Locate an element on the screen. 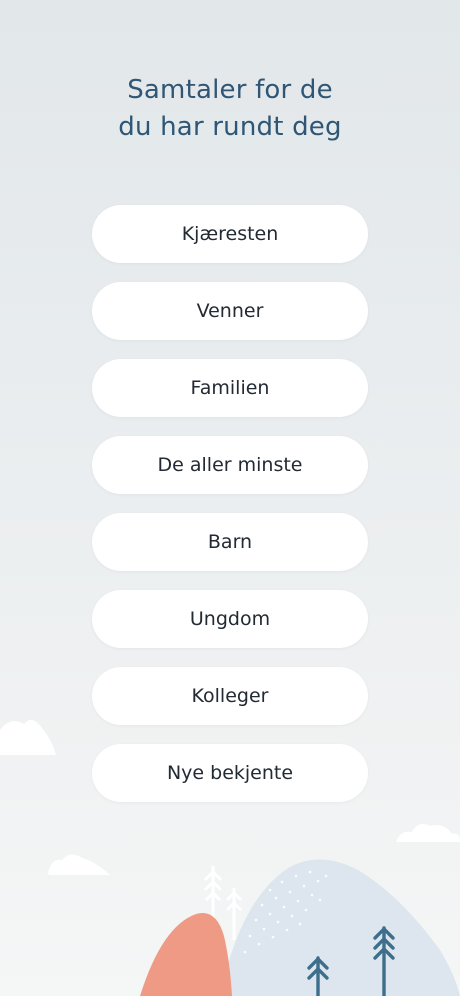  option-venner-button: Venner is located at coordinates (230, 311).